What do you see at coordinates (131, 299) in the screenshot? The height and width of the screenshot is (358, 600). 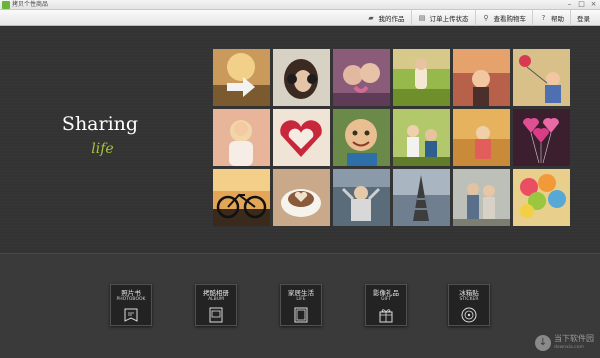 I see `category-sublabel: PHOTOBOOK` at bounding box center [131, 299].